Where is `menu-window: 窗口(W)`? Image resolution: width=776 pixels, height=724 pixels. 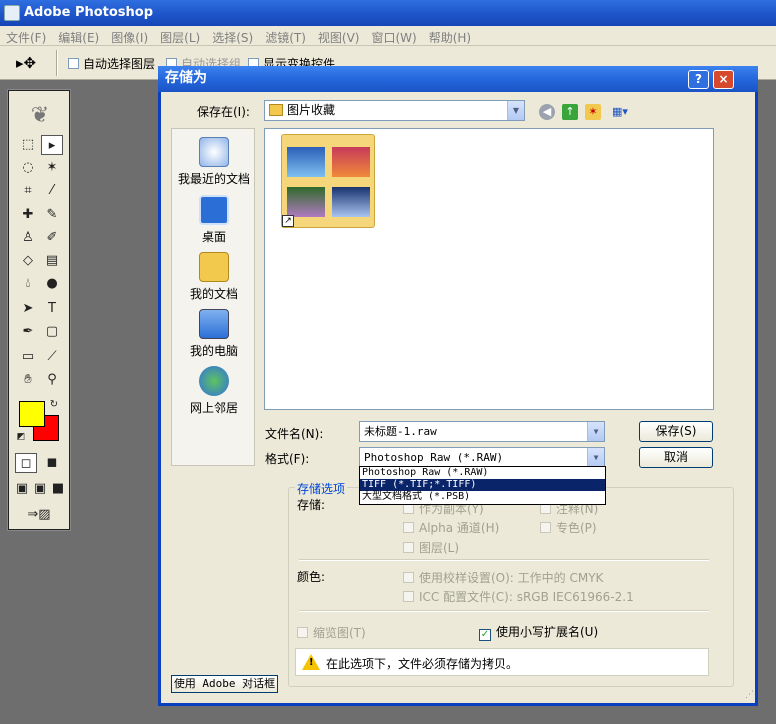
menu-window: 窗口(W) is located at coordinates (393, 36).